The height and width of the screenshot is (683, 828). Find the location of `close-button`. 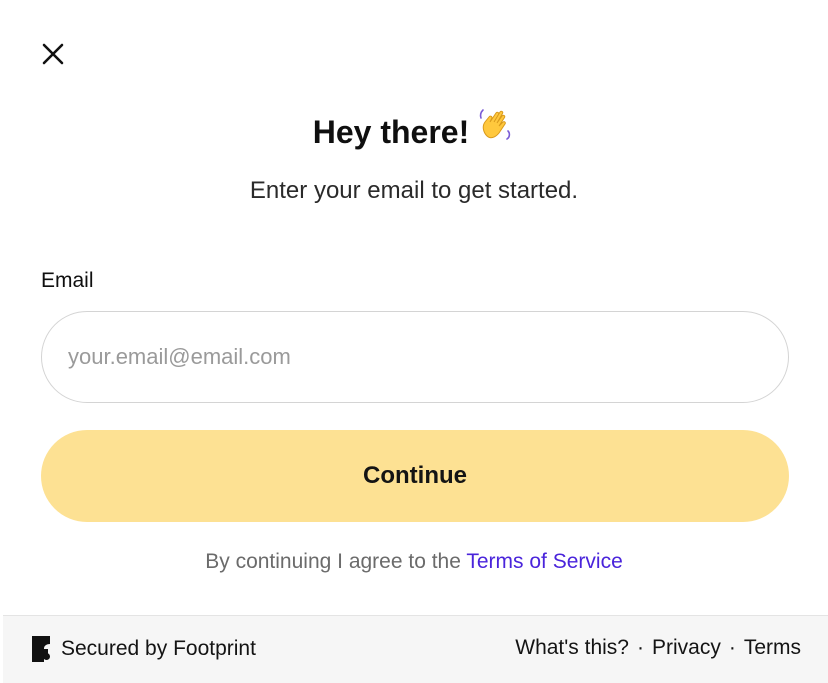

close-button is located at coordinates (53, 54).